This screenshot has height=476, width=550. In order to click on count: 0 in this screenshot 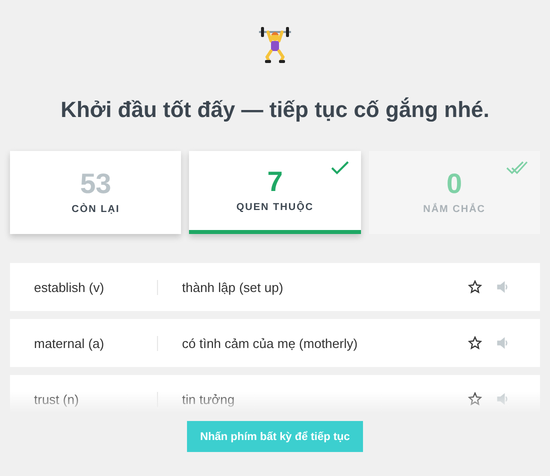, I will do `click(454, 184)`.